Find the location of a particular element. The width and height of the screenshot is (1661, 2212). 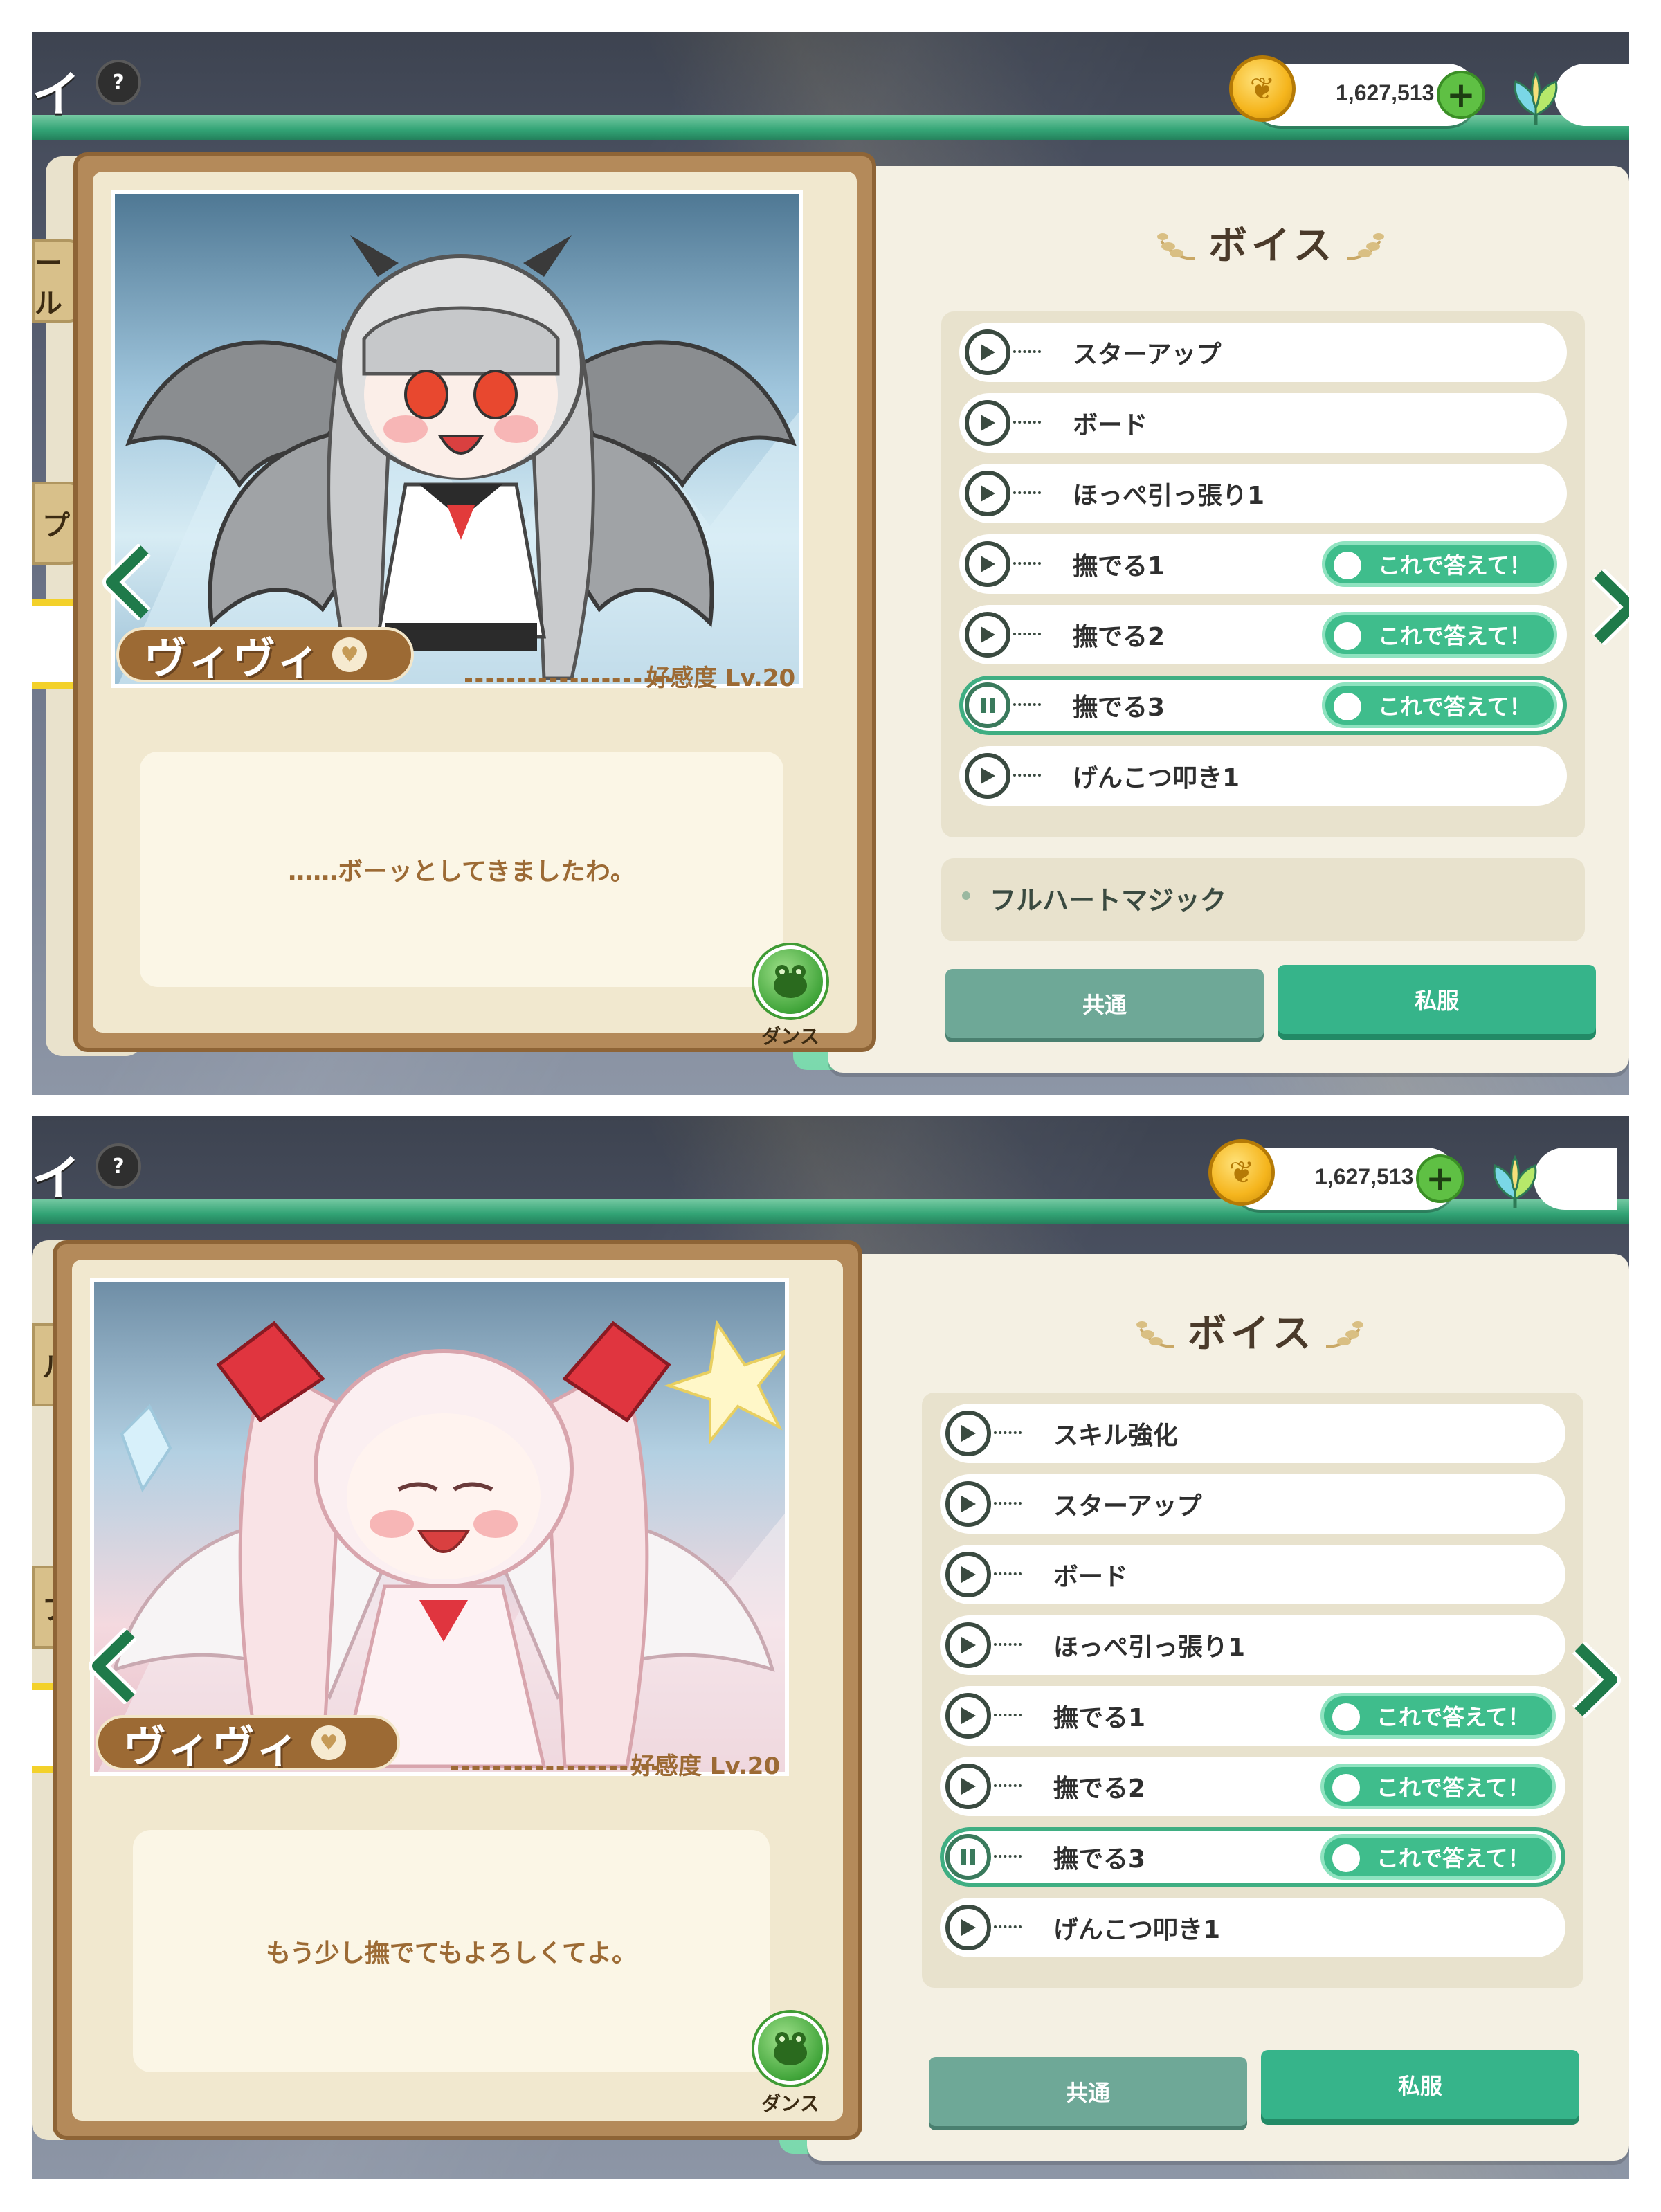

dialogue-text: もう少し撫でてもよろしくてよ。 is located at coordinates (451, 1953).